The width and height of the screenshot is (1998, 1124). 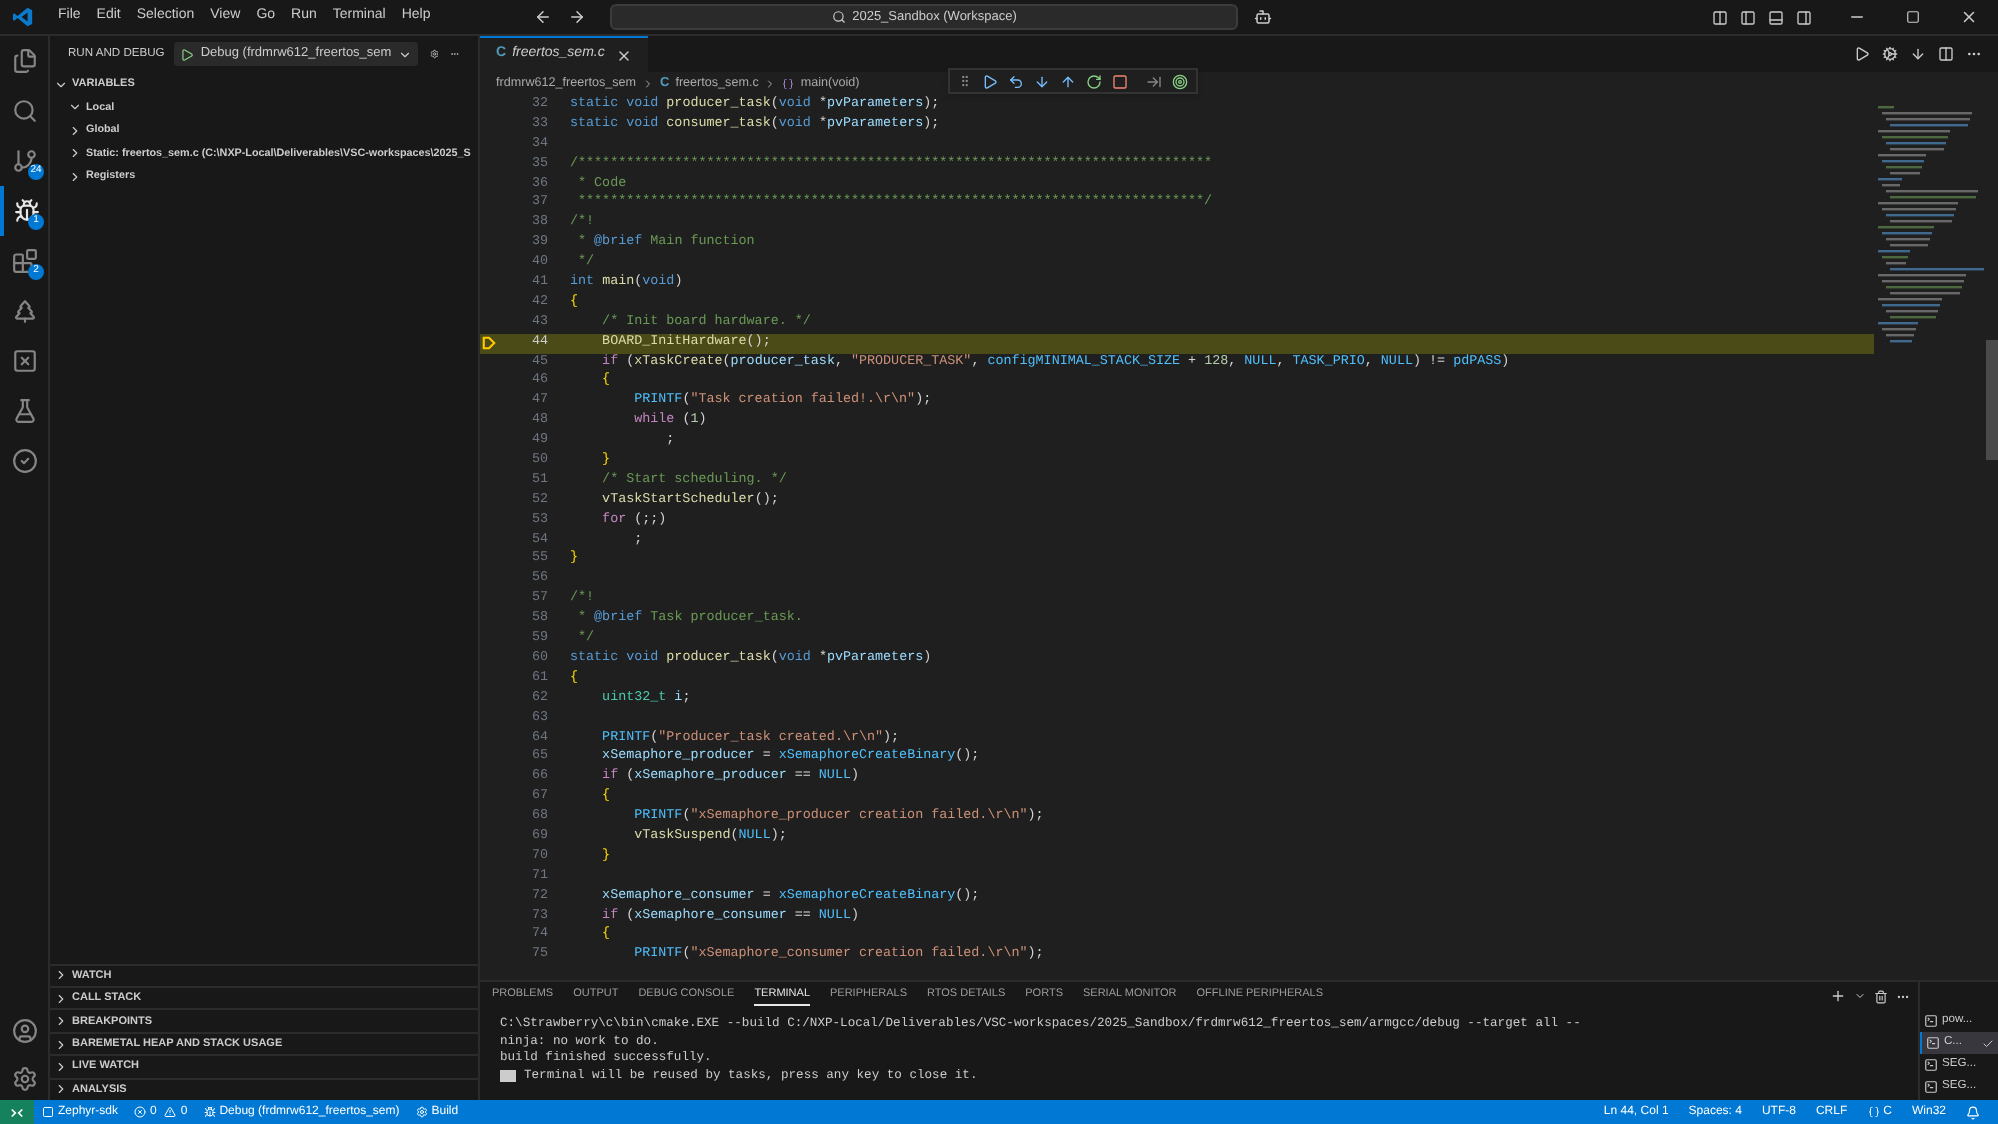 What do you see at coordinates (1154, 81) in the screenshot?
I see `arrow-to-line-icon` at bounding box center [1154, 81].